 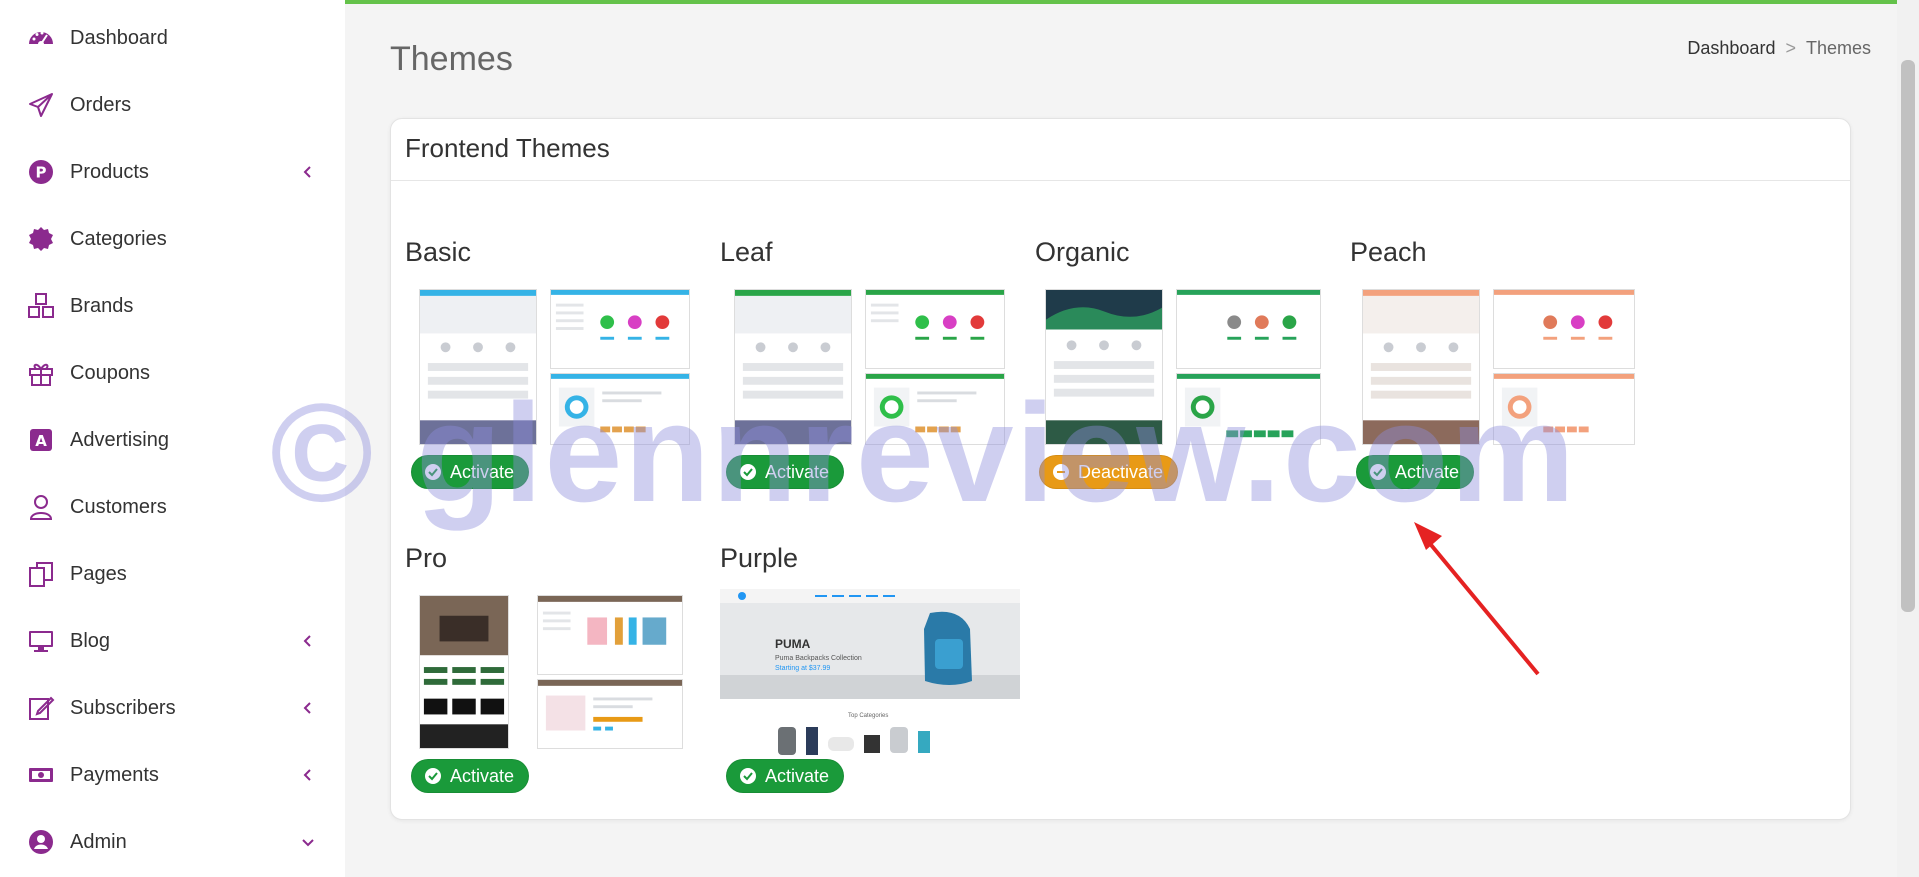 I want to click on sidebar-item-advertising: A Advertising, so click(x=172, y=440).